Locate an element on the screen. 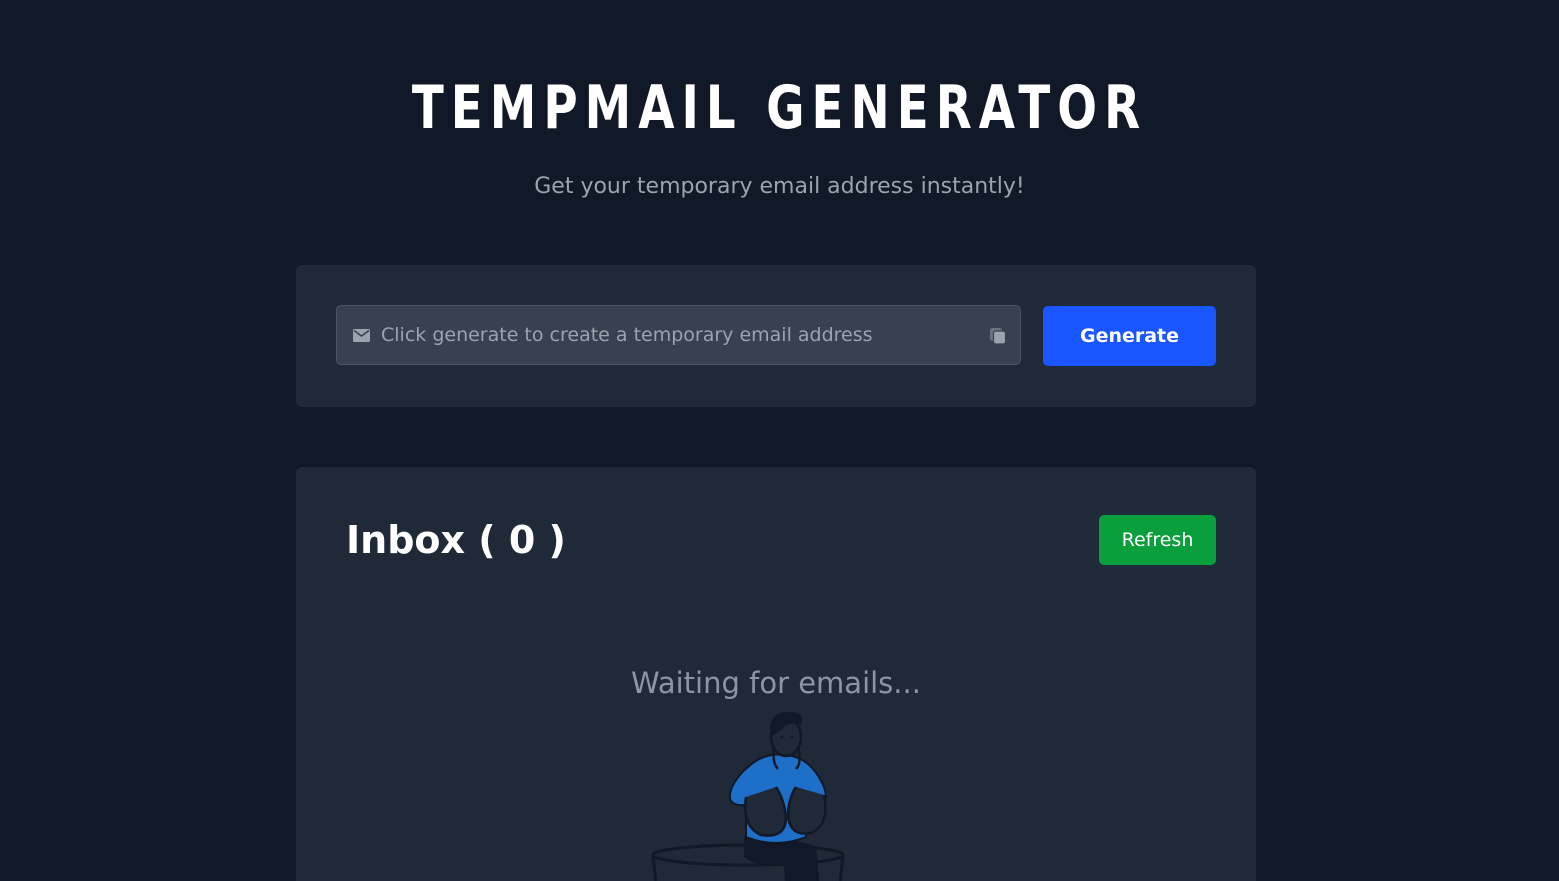  waiting-person-illustration is located at coordinates (748, 796).